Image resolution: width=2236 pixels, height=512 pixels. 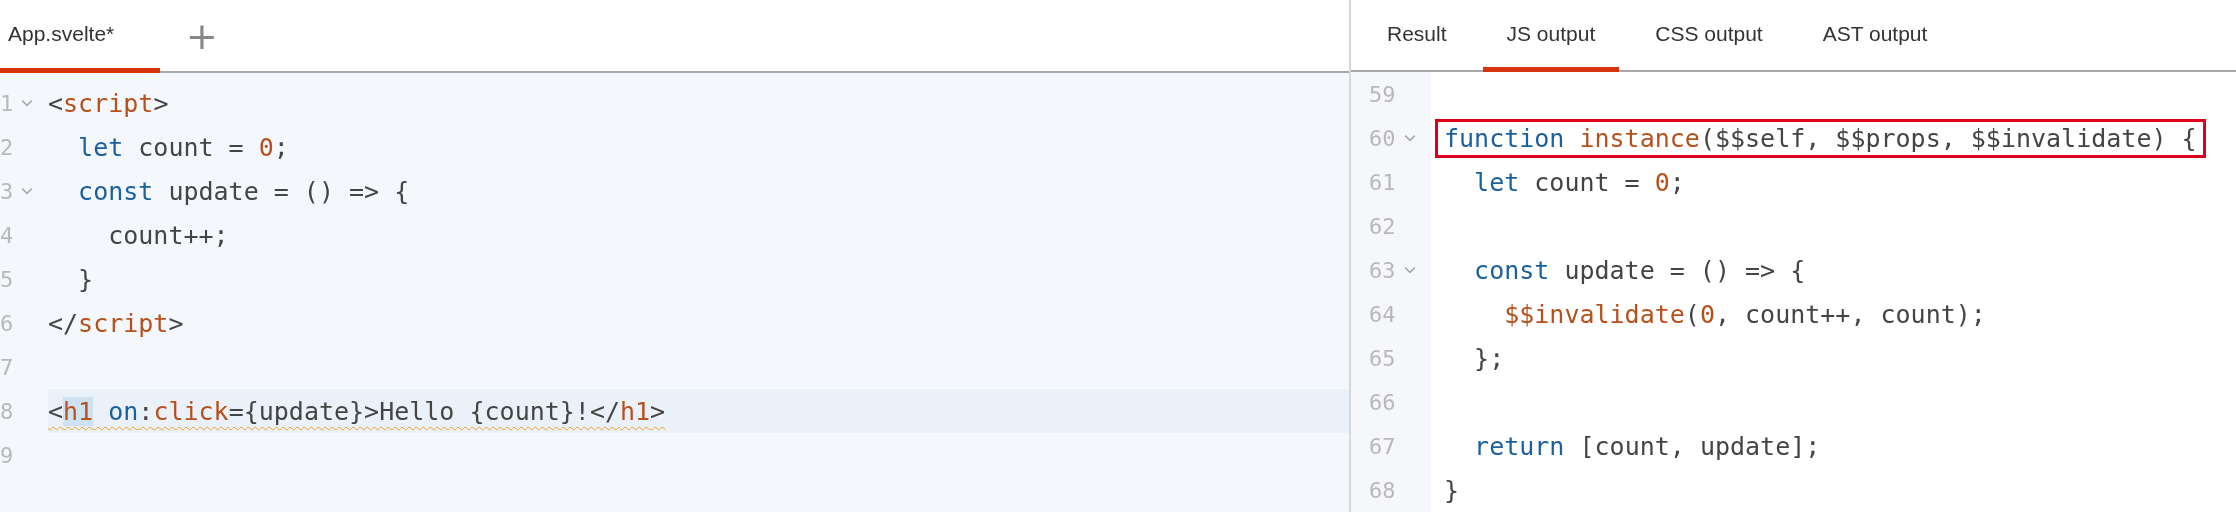 What do you see at coordinates (1489, 358) in the screenshot?
I see `code-line: };` at bounding box center [1489, 358].